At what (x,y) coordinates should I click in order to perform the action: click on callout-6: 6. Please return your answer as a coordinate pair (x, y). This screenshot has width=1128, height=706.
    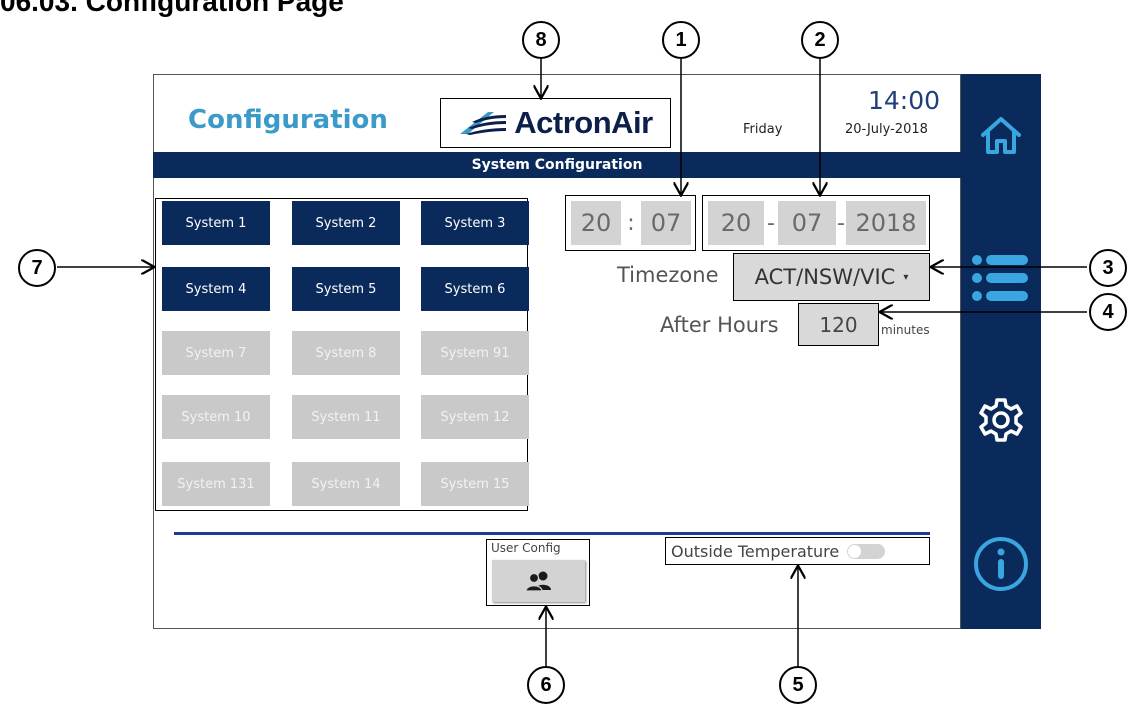
    Looking at the image, I should click on (546, 685).